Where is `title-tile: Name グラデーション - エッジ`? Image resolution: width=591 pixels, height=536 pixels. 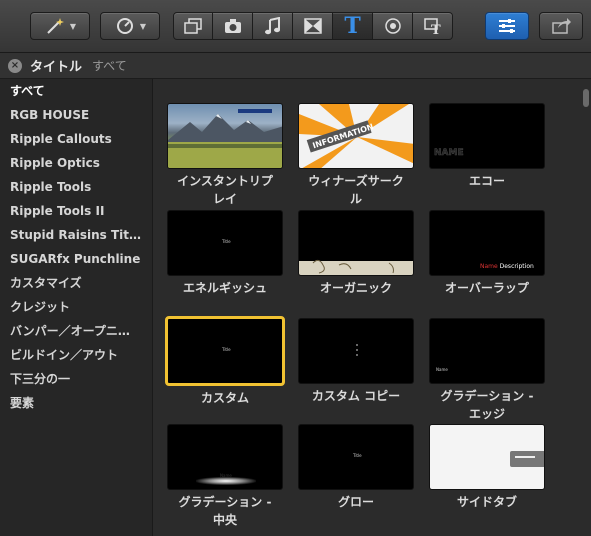 title-tile: Name グラデーション - エッジ is located at coordinates (487, 370).